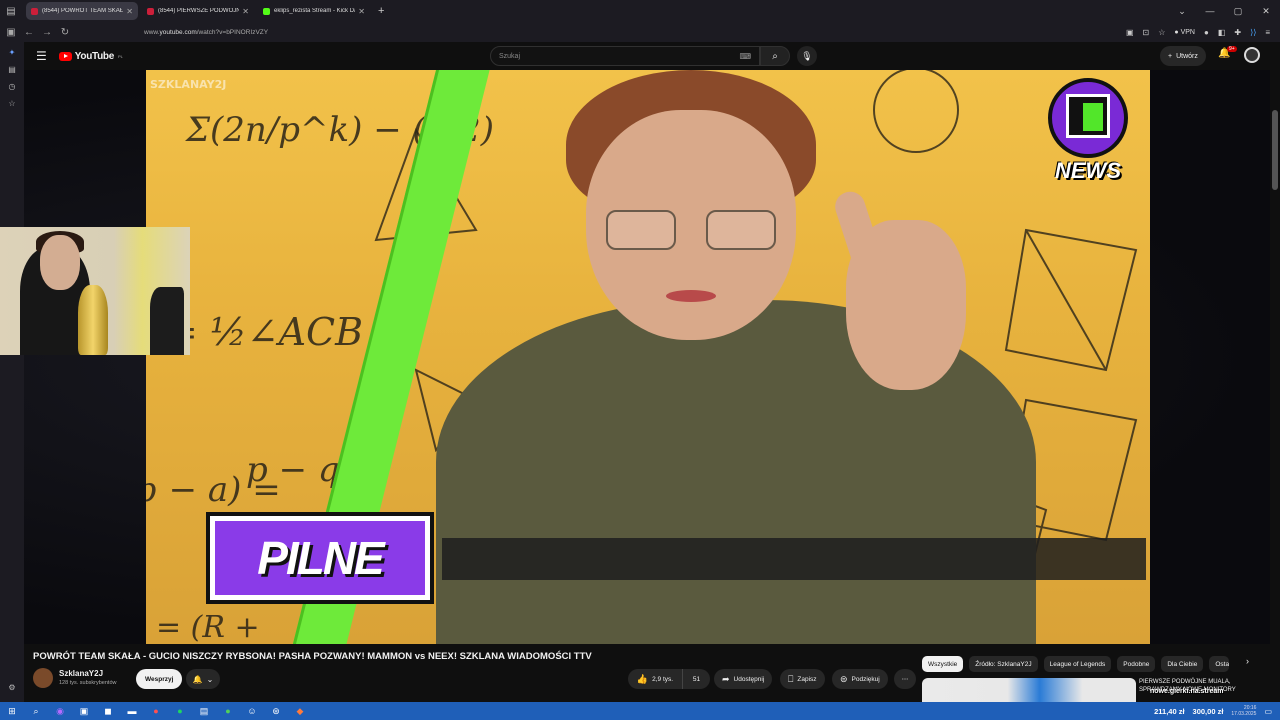 This screenshot has width=1280, height=720. What do you see at coordinates (11, 11) in the screenshot?
I see `browser-menu-icon: ▤` at bounding box center [11, 11].